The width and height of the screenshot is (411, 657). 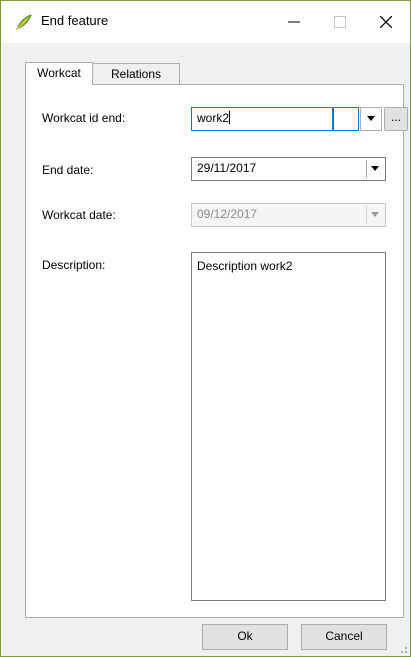 I want to click on close-button, so click(x=386, y=22).